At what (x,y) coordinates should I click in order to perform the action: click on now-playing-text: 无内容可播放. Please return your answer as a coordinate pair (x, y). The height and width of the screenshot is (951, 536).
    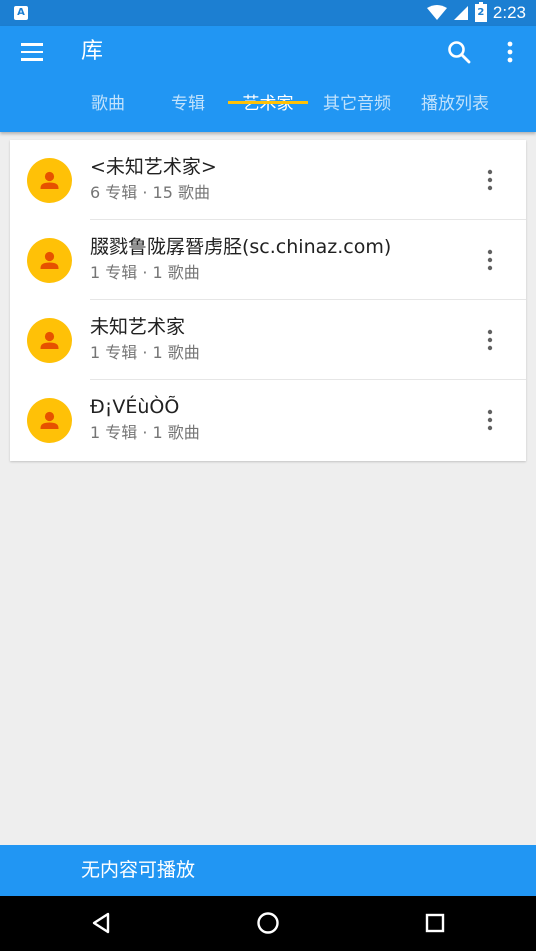
    Looking at the image, I should click on (138, 870).